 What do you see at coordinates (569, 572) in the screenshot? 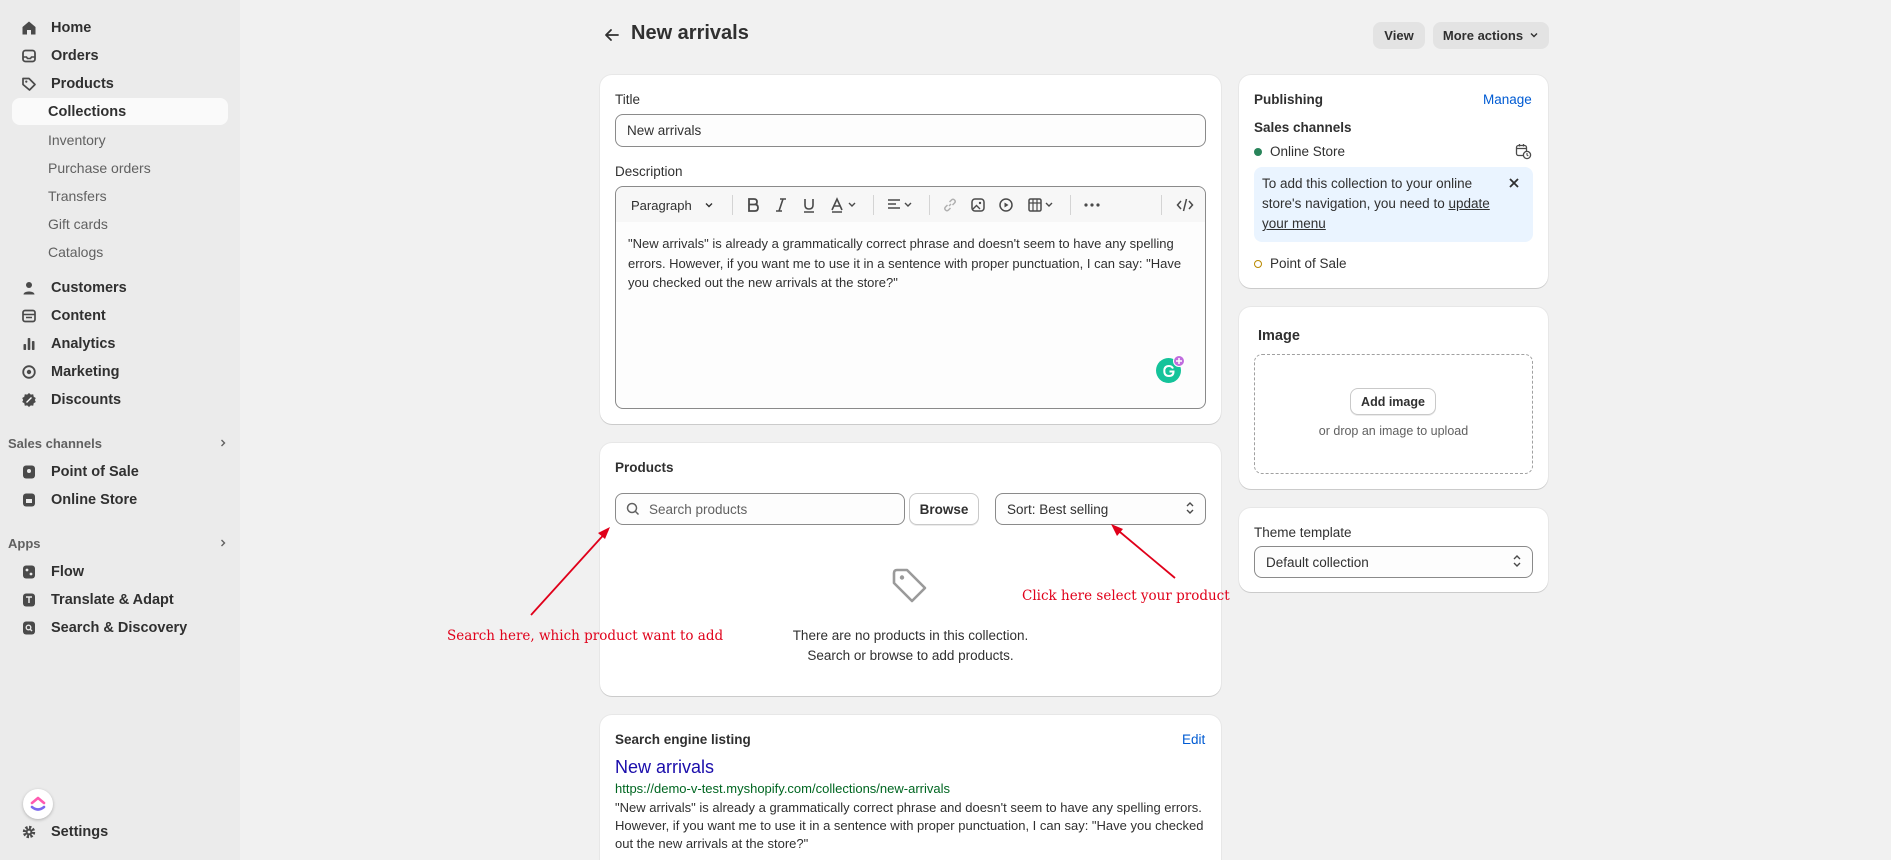
I see `search-annotation-arrow` at bounding box center [569, 572].